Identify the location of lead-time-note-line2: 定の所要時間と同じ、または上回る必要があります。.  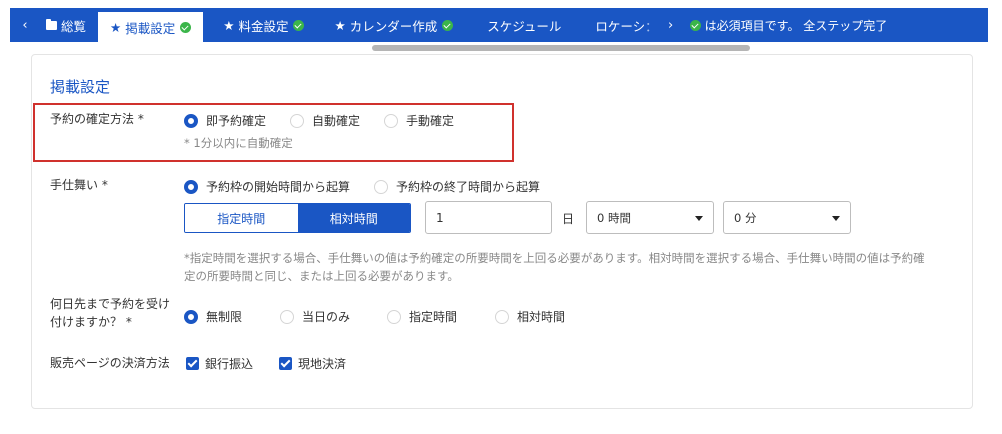
(321, 276).